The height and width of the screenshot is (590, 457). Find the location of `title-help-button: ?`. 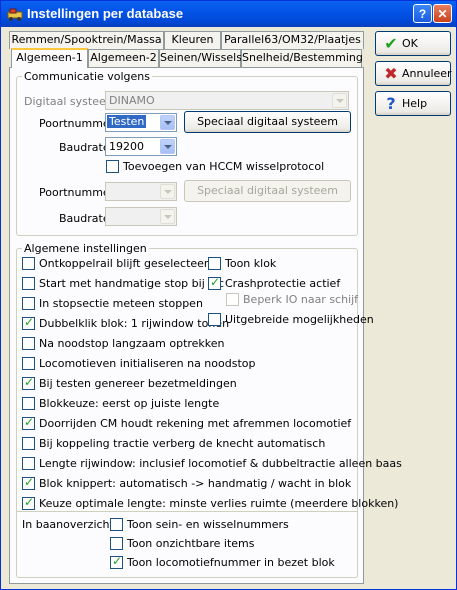

title-help-button: ? is located at coordinates (422, 13).